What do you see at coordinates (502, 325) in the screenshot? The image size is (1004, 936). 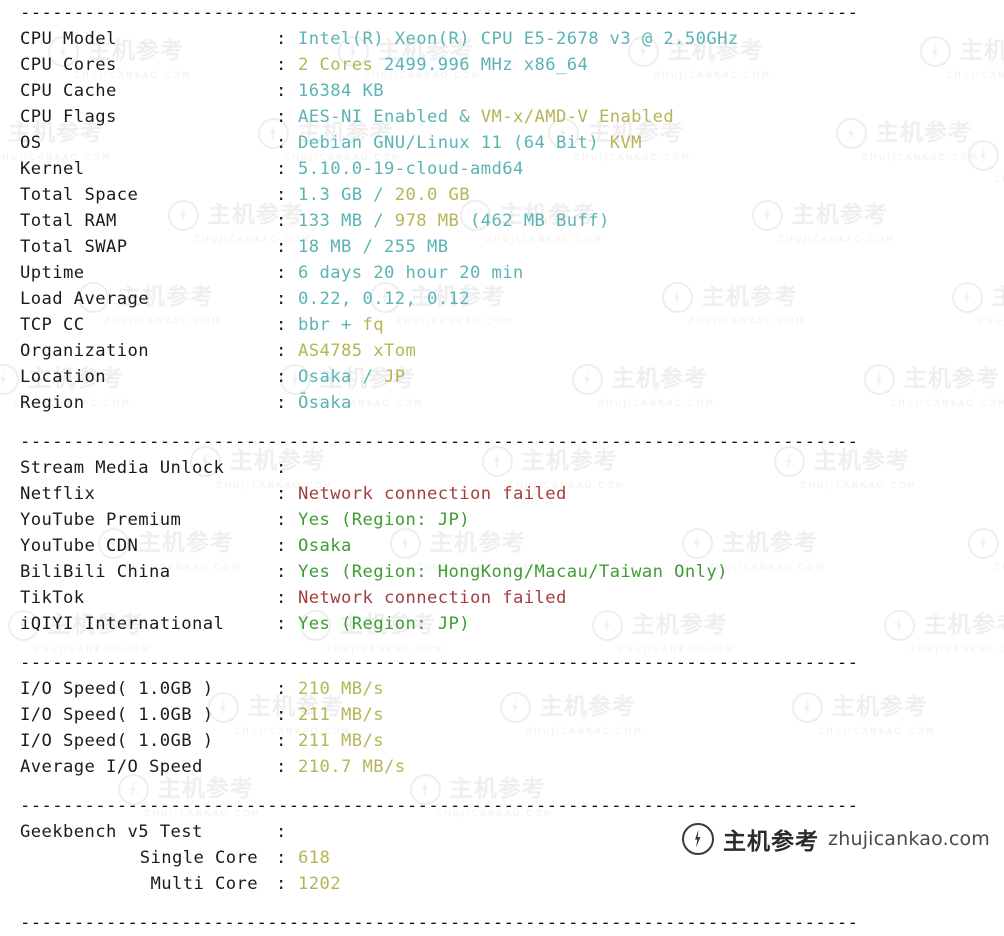 I see `output-row: TCP CC: bbr + fq` at bounding box center [502, 325].